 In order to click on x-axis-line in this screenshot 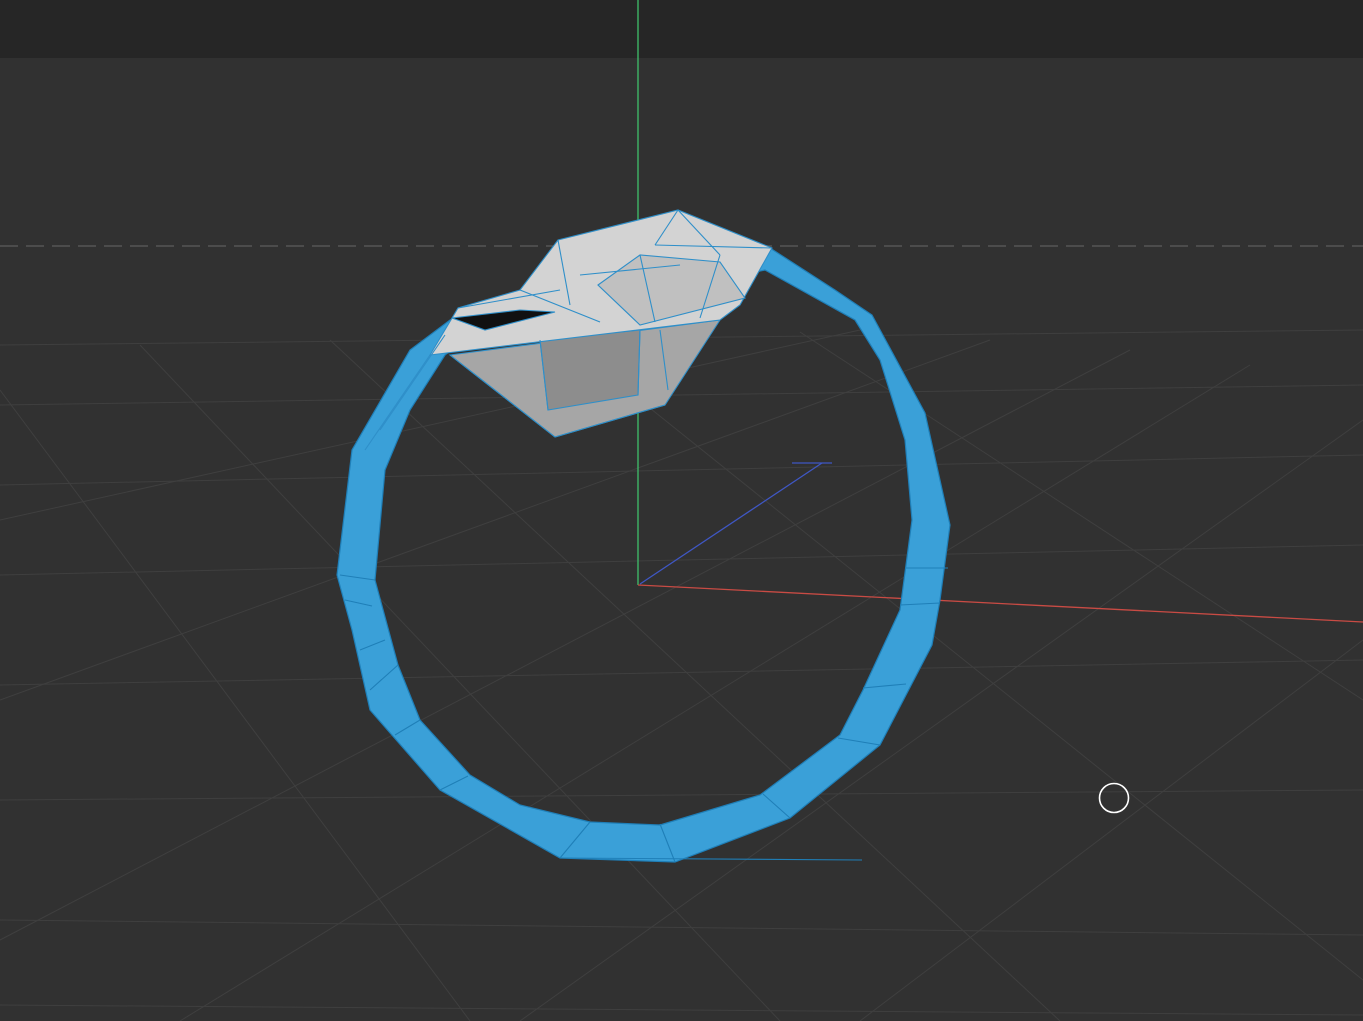, I will do `click(1000, 603)`.